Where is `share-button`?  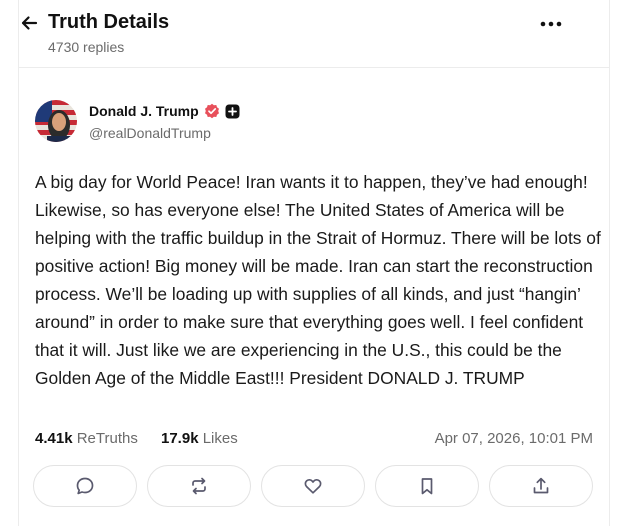 share-button is located at coordinates (541, 486).